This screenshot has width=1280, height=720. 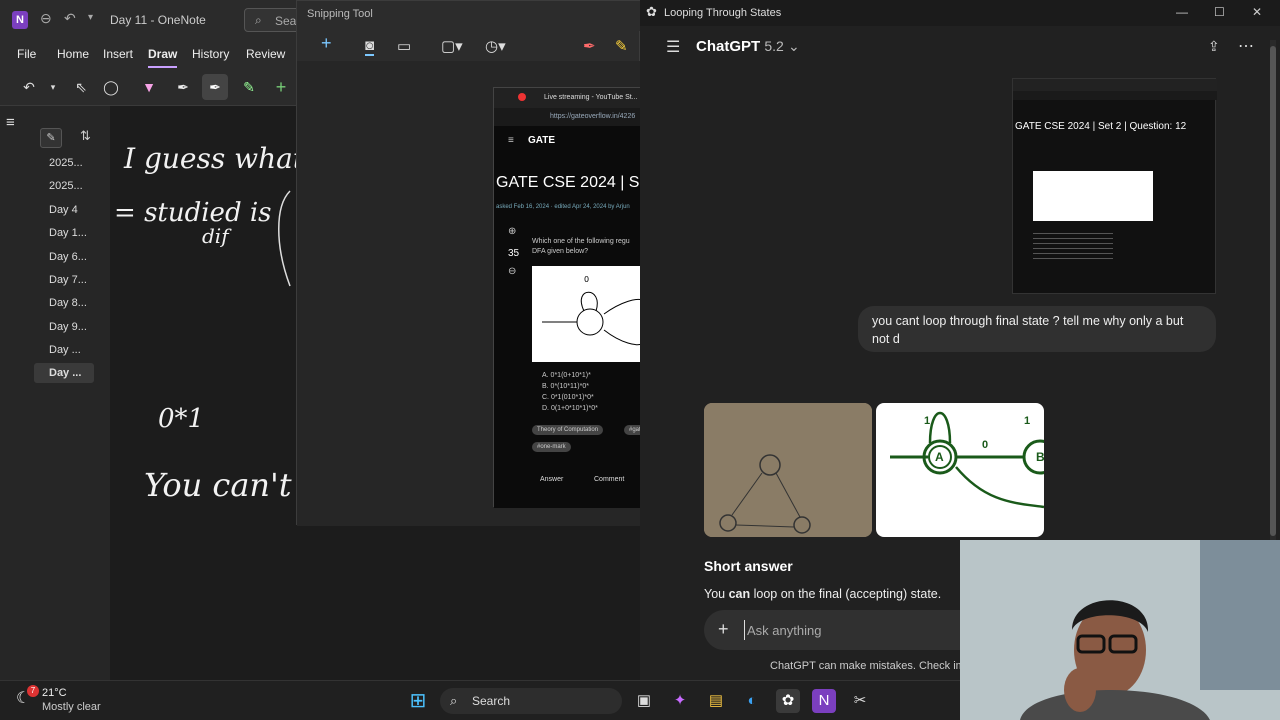 I want to click on attached-dfa-image: 1 0 A B 1, so click(x=960, y=470).